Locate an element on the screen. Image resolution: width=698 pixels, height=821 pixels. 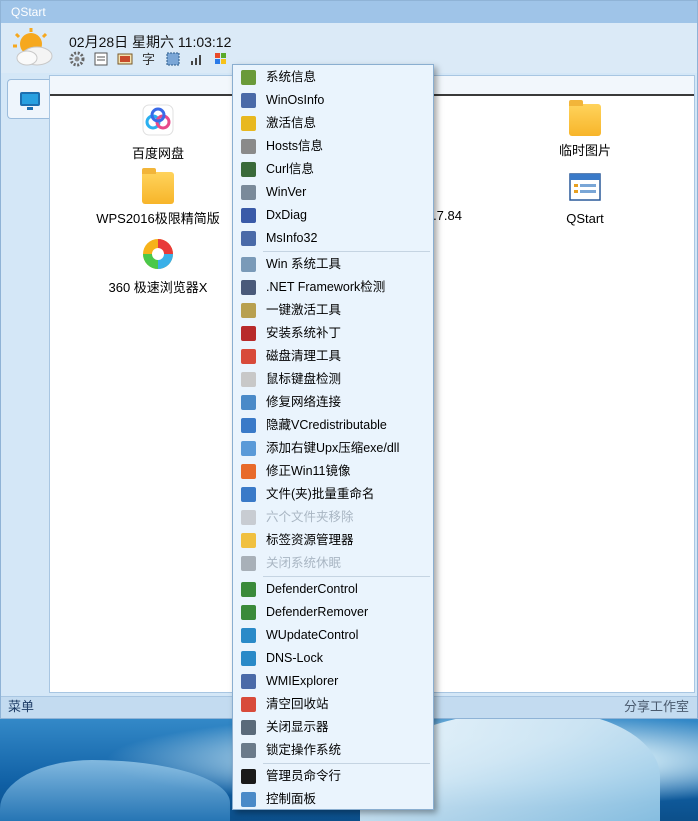
key-tool-icon is located at coordinates (248, 310).